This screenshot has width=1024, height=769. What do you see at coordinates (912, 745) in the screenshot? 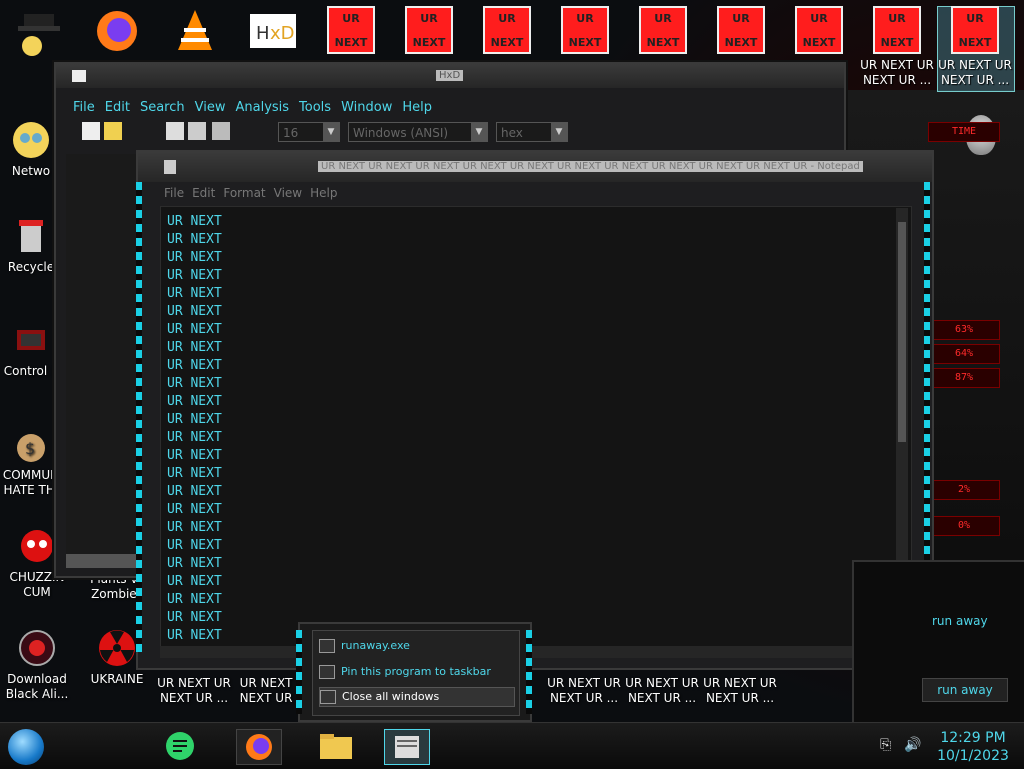
I see `volume-icon: 🔊` at bounding box center [912, 745].